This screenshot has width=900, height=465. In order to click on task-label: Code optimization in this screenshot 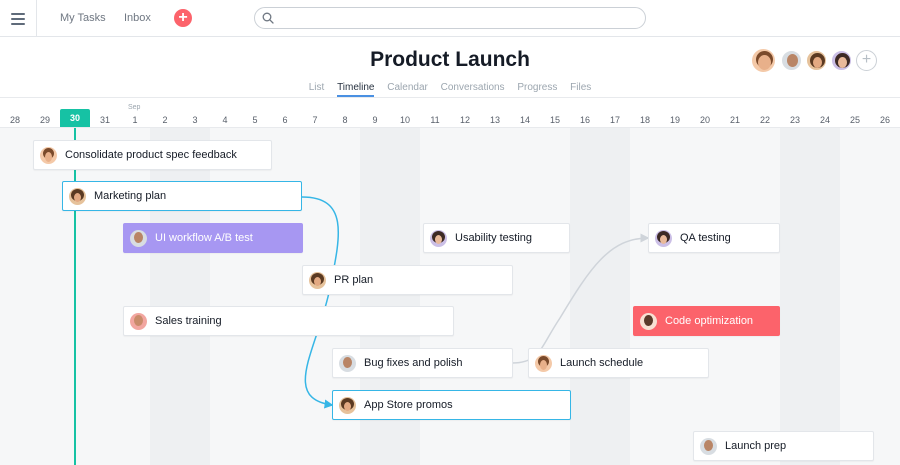, I will do `click(709, 321)`.